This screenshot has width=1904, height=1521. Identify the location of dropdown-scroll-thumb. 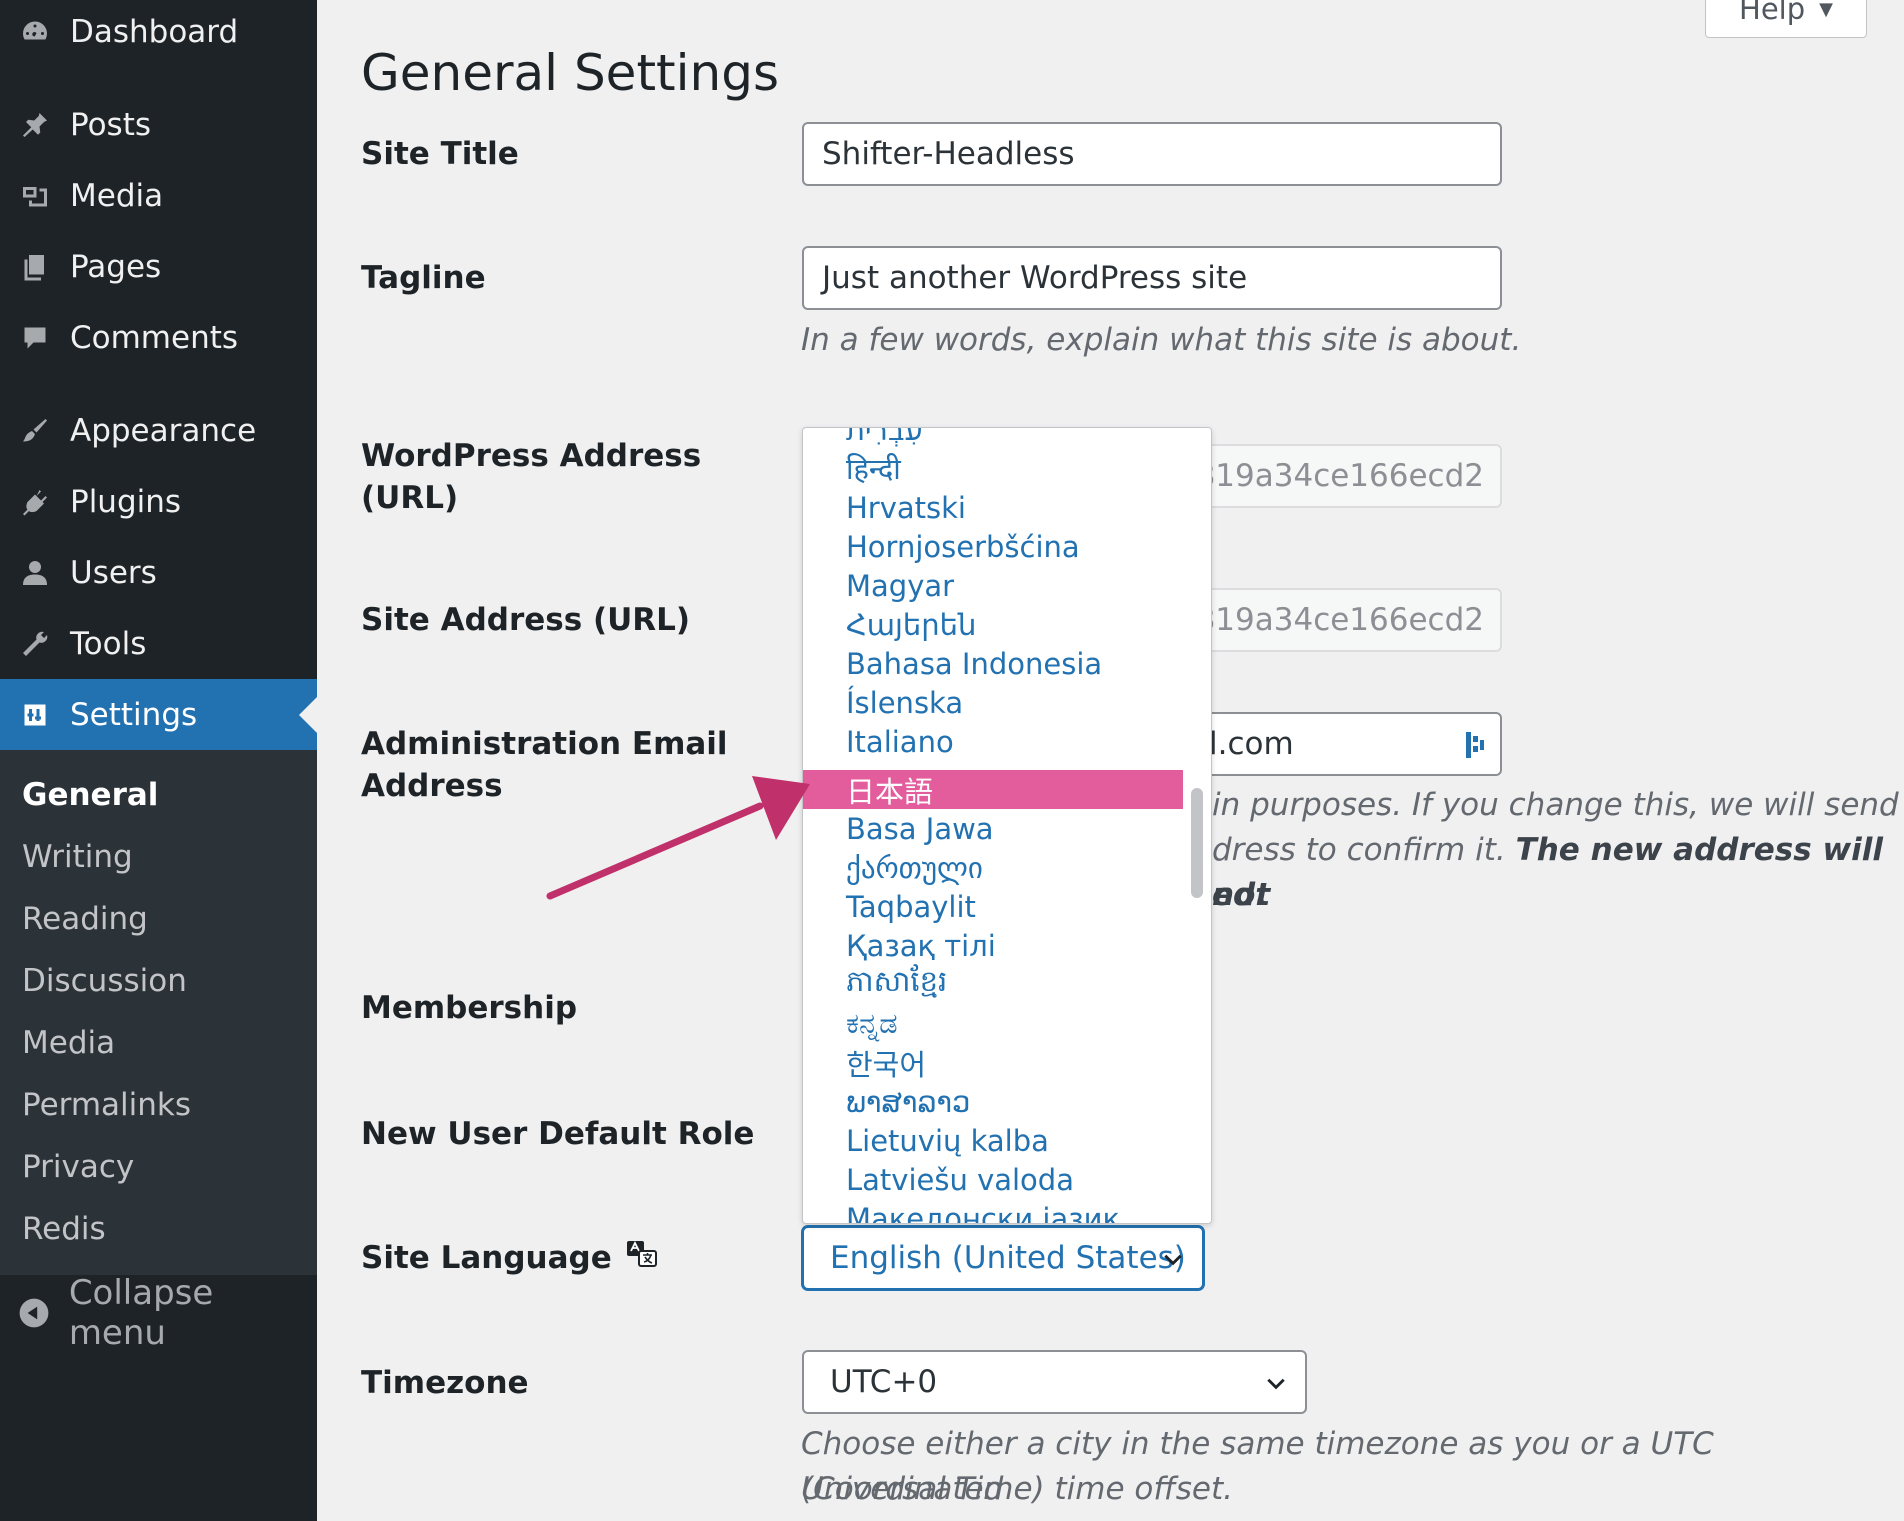
(1197, 843).